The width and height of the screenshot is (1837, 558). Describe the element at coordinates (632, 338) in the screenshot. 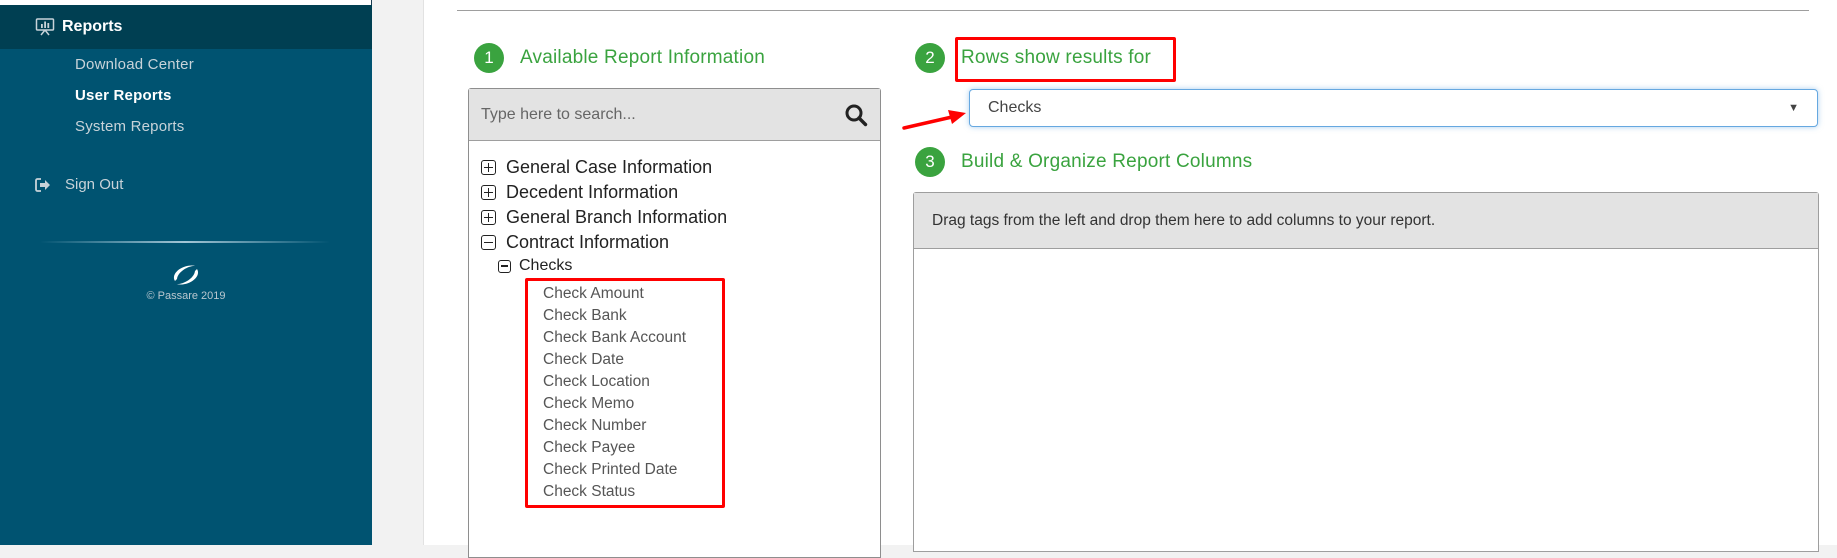

I see `field-tag: Check Bank Account` at that location.